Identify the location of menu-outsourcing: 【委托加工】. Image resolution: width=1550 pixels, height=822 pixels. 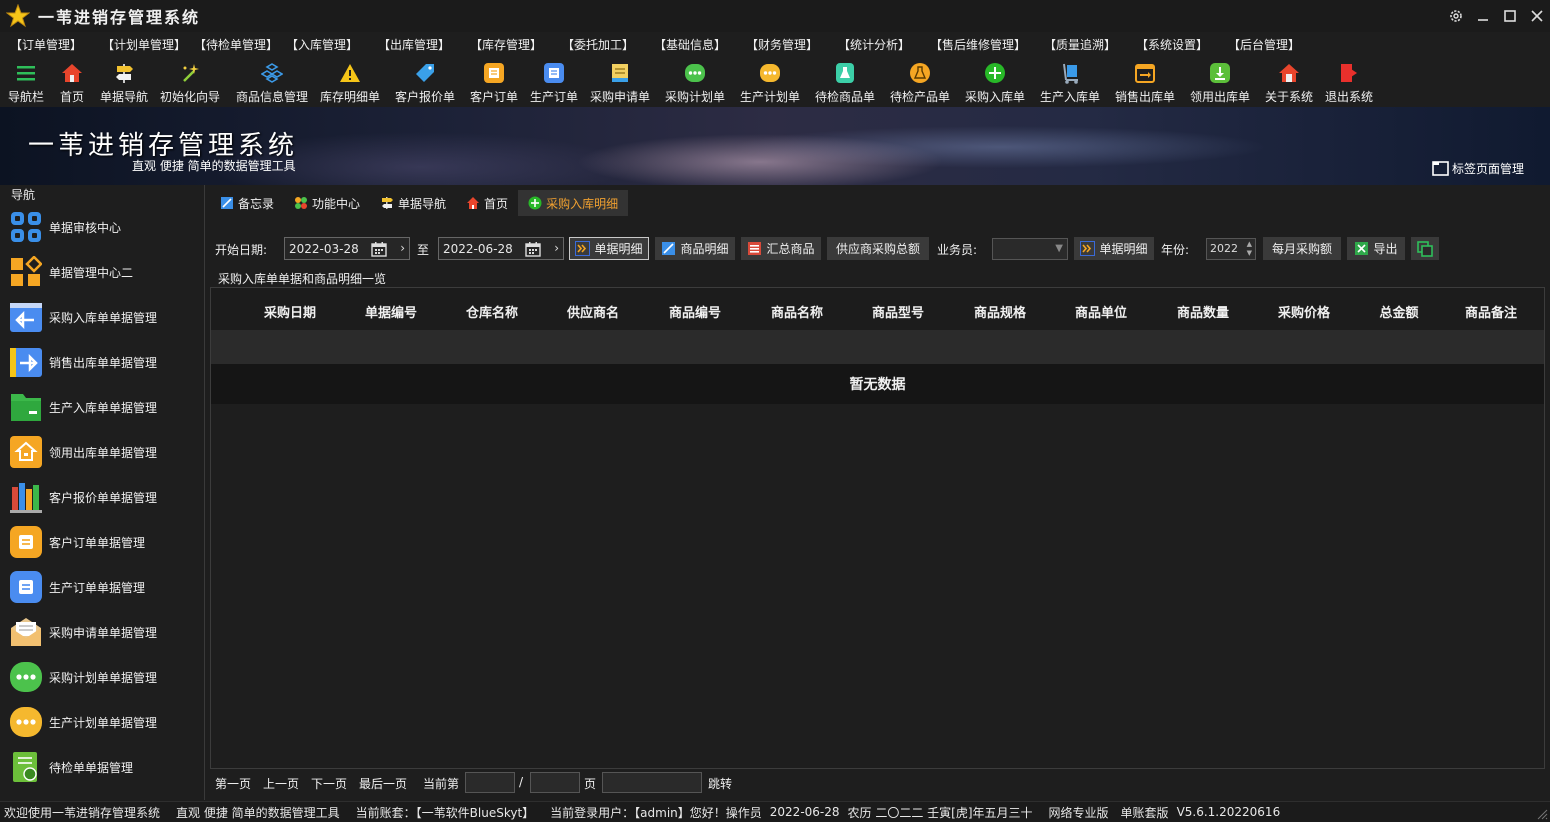
(608, 44).